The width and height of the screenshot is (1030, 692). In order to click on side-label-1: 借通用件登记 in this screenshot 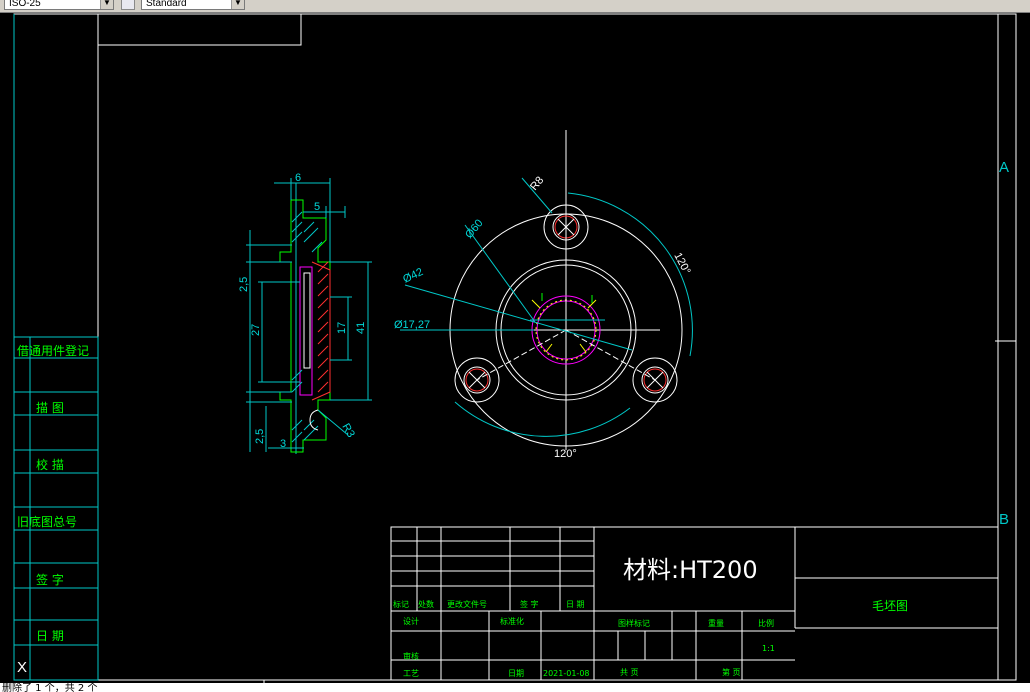, I will do `click(53, 350)`.